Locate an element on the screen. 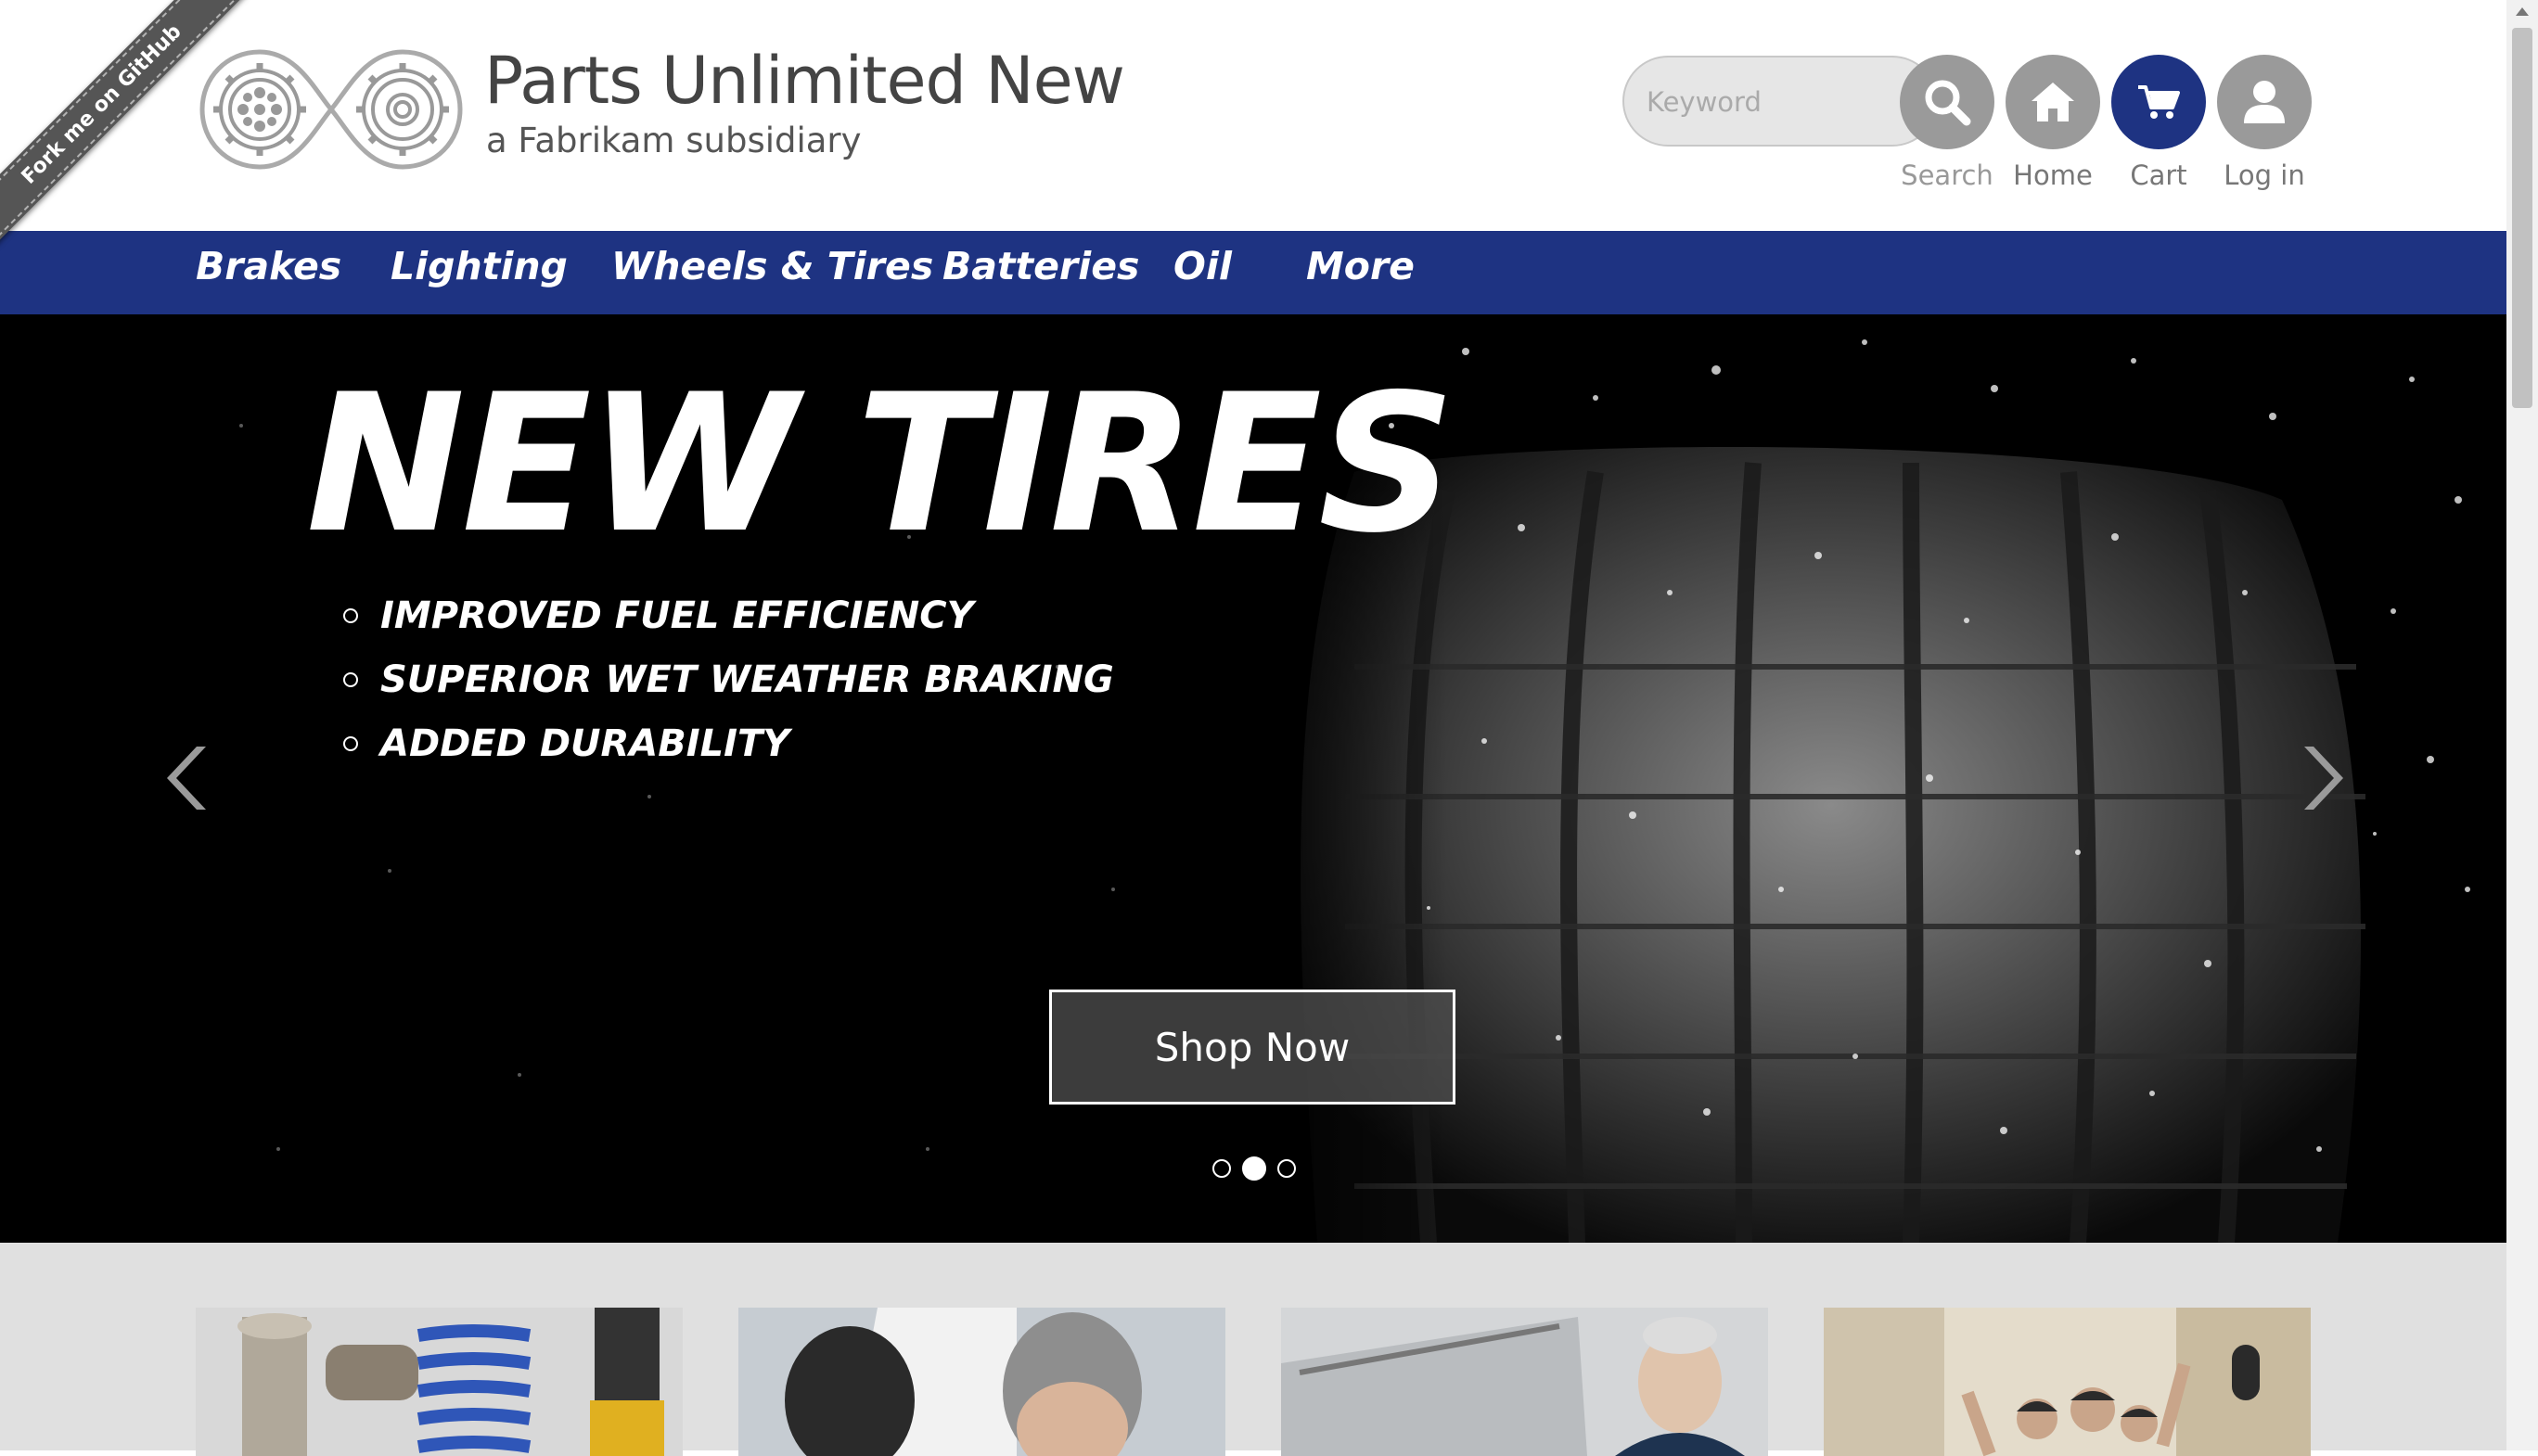 The height and width of the screenshot is (1456, 2538). carousel-next-button is located at coordinates (2322, 780).